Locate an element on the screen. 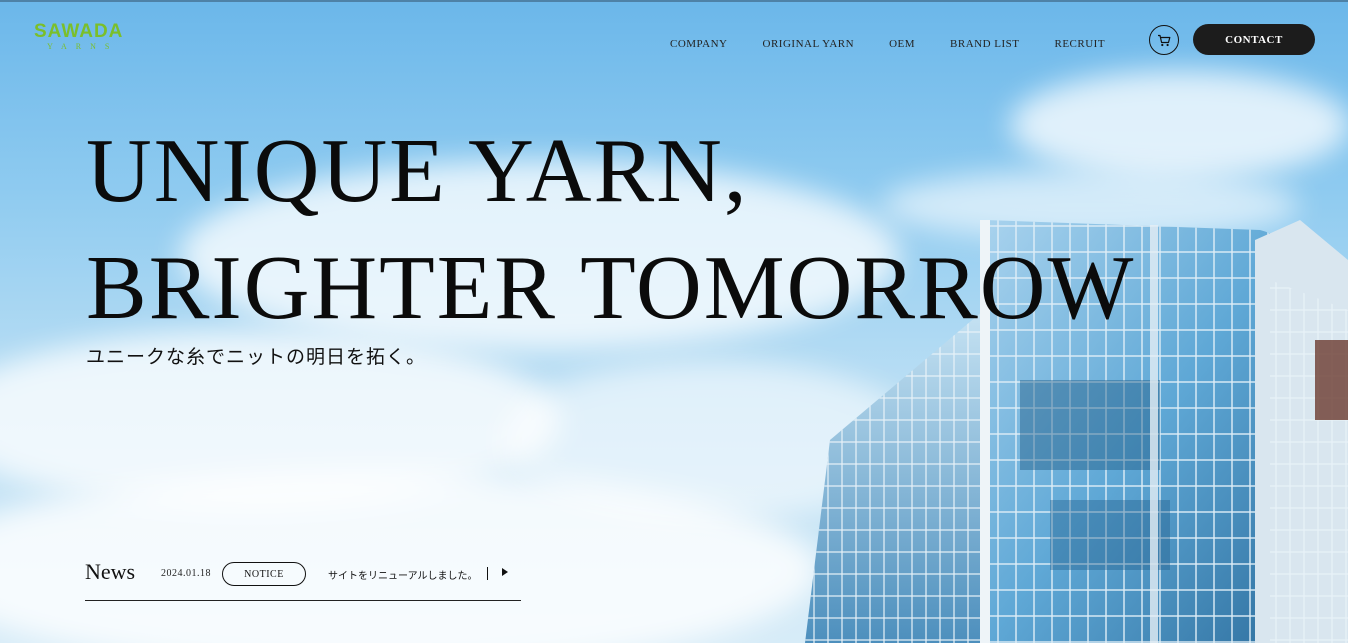 The image size is (1348, 643). news-category-tag: NOTICE is located at coordinates (264, 574).